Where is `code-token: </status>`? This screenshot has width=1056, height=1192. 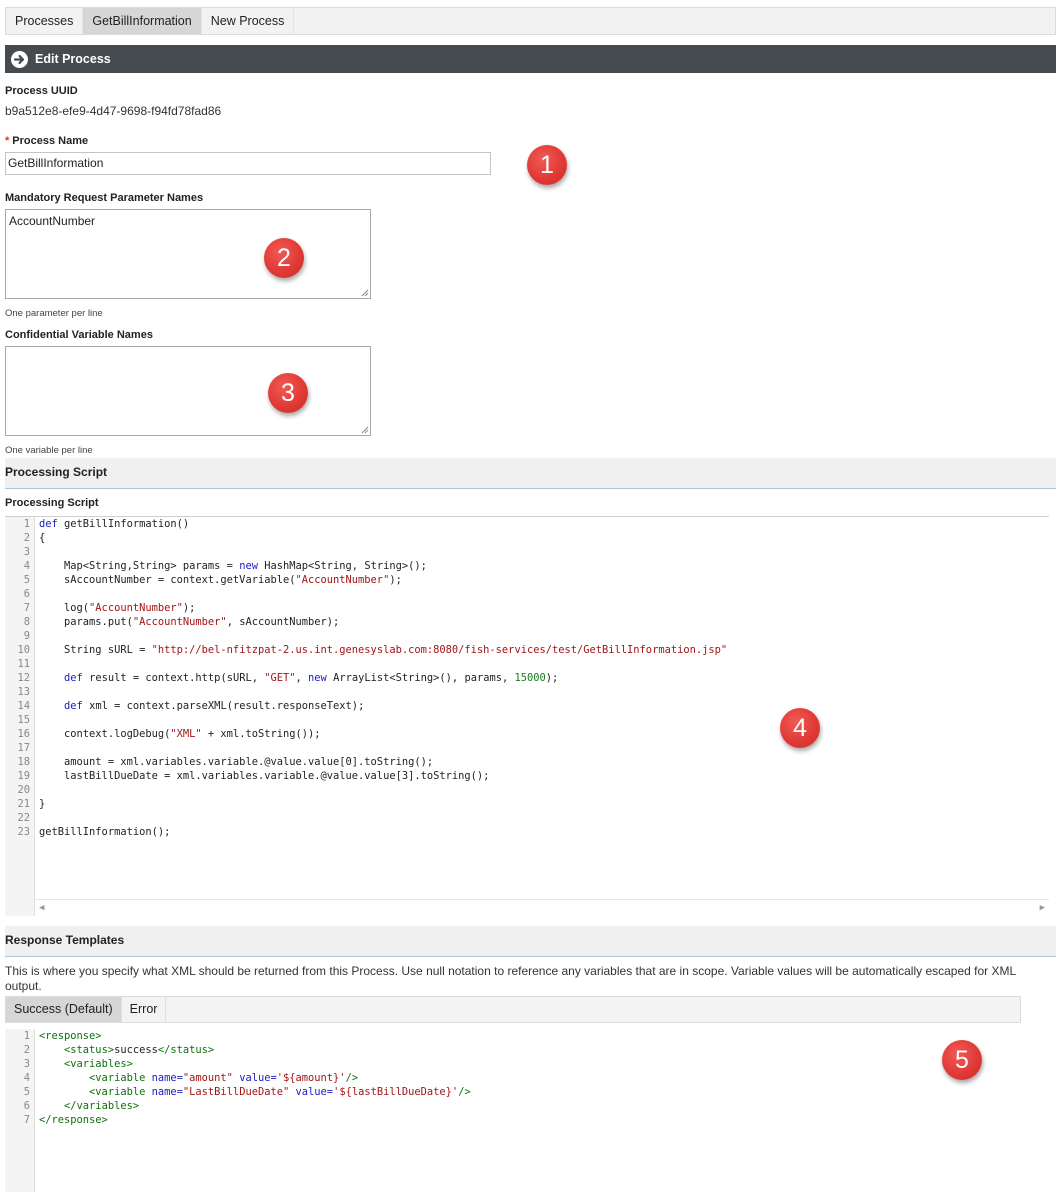 code-token: </status> is located at coordinates (186, 1050).